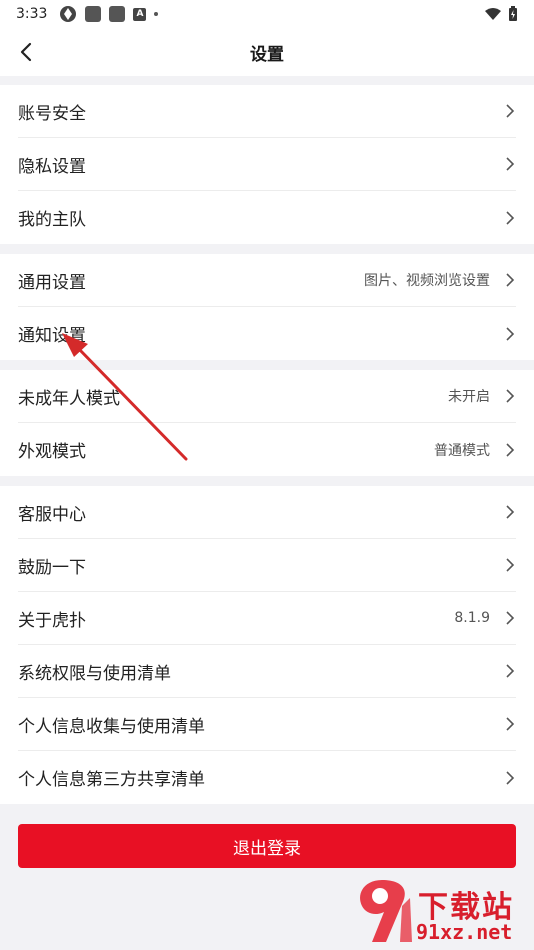 Image resolution: width=534 pixels, height=950 pixels. I want to click on settings-item-label: 隐私设置, so click(52, 166).